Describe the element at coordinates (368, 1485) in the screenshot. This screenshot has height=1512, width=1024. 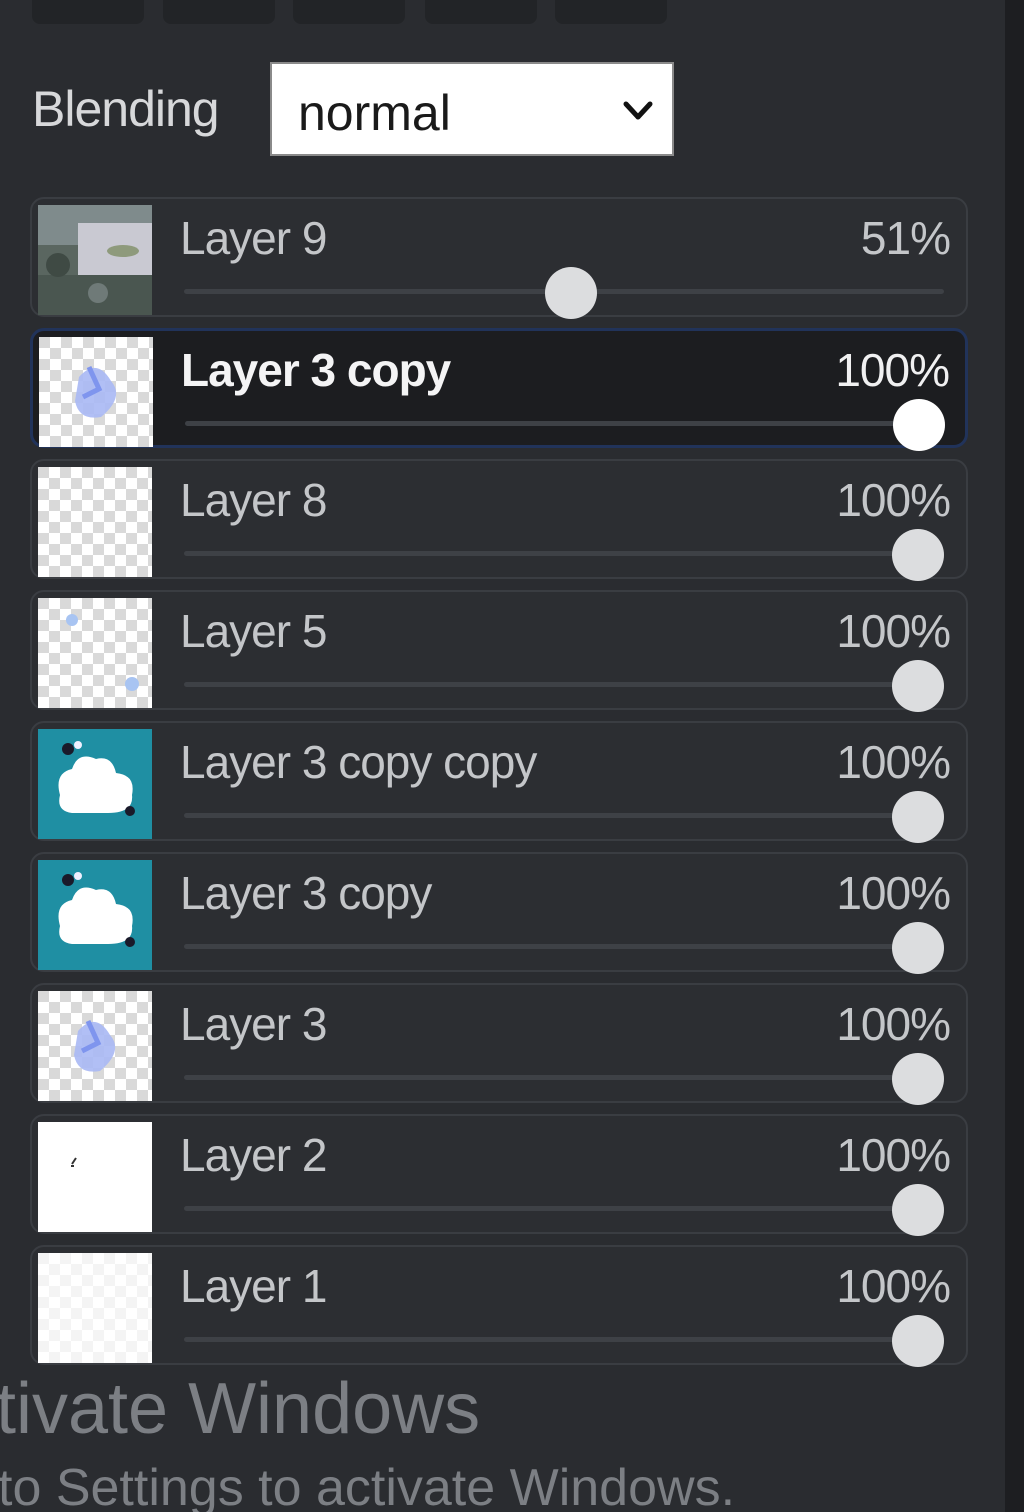
I see `activation-watermark-subtitle: to Settings to activate Windows.` at that location.